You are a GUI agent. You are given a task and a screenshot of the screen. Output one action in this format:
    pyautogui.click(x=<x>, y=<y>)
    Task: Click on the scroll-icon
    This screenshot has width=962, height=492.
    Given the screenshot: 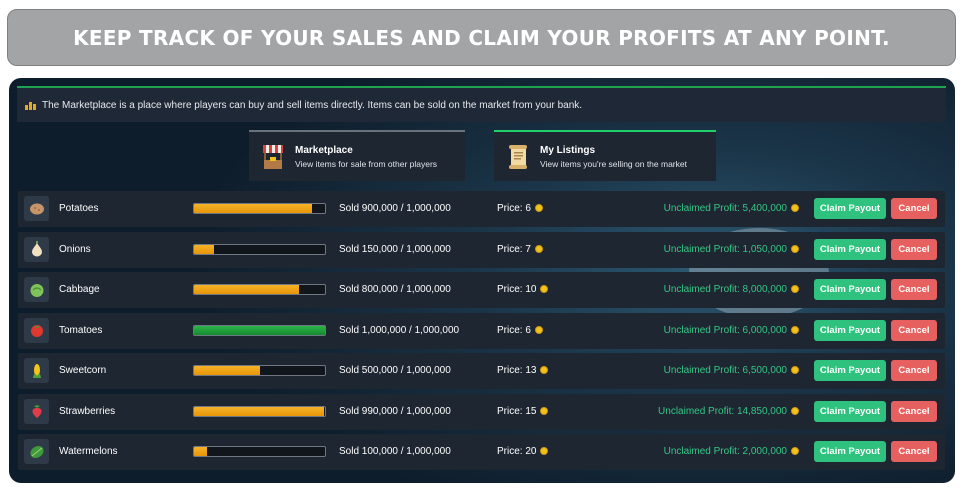 What is the action you would take?
    pyautogui.click(x=518, y=157)
    